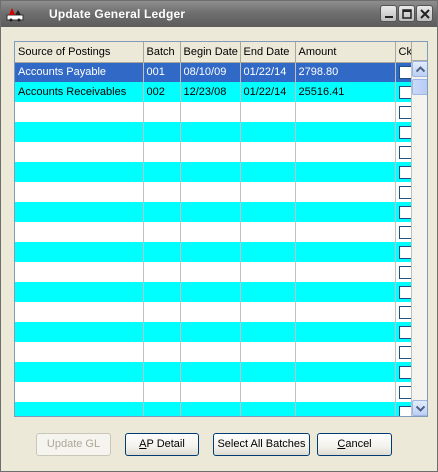 This screenshot has height=472, width=438. What do you see at coordinates (268, 92) in the screenshot?
I see `cell-end-date: 01/22/14` at bounding box center [268, 92].